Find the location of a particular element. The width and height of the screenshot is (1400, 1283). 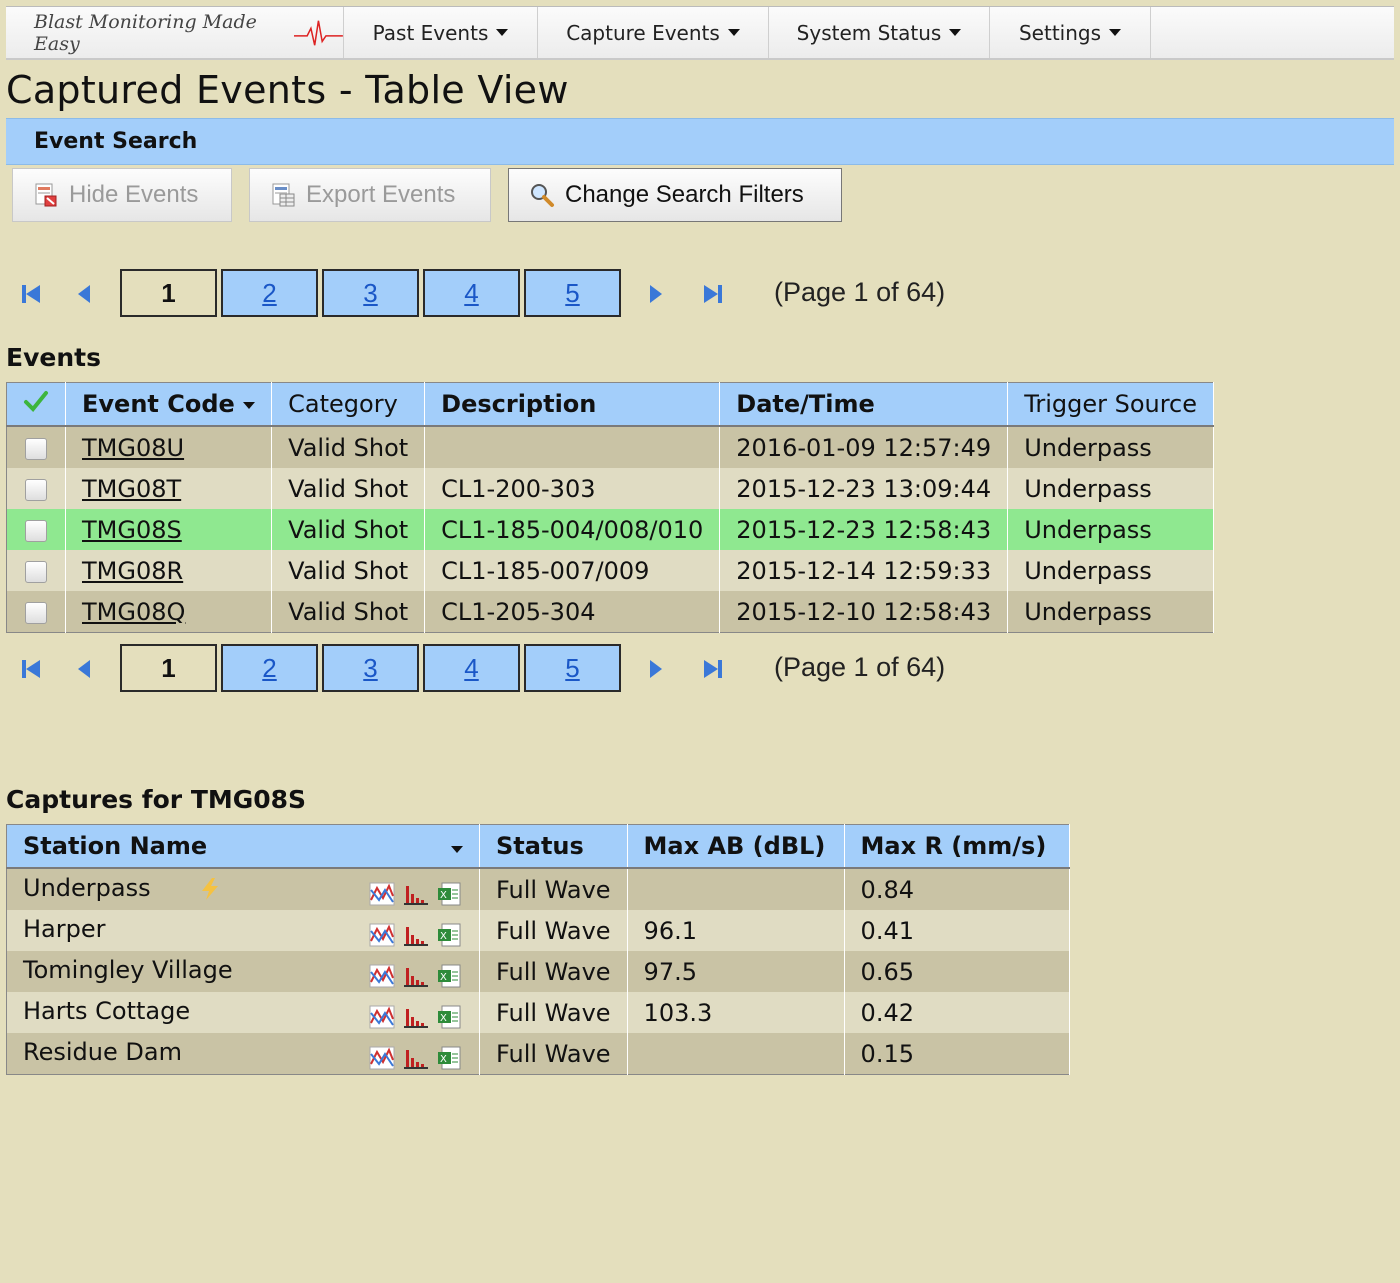

captures-heading: Captures for TMG08S is located at coordinates (156, 799).